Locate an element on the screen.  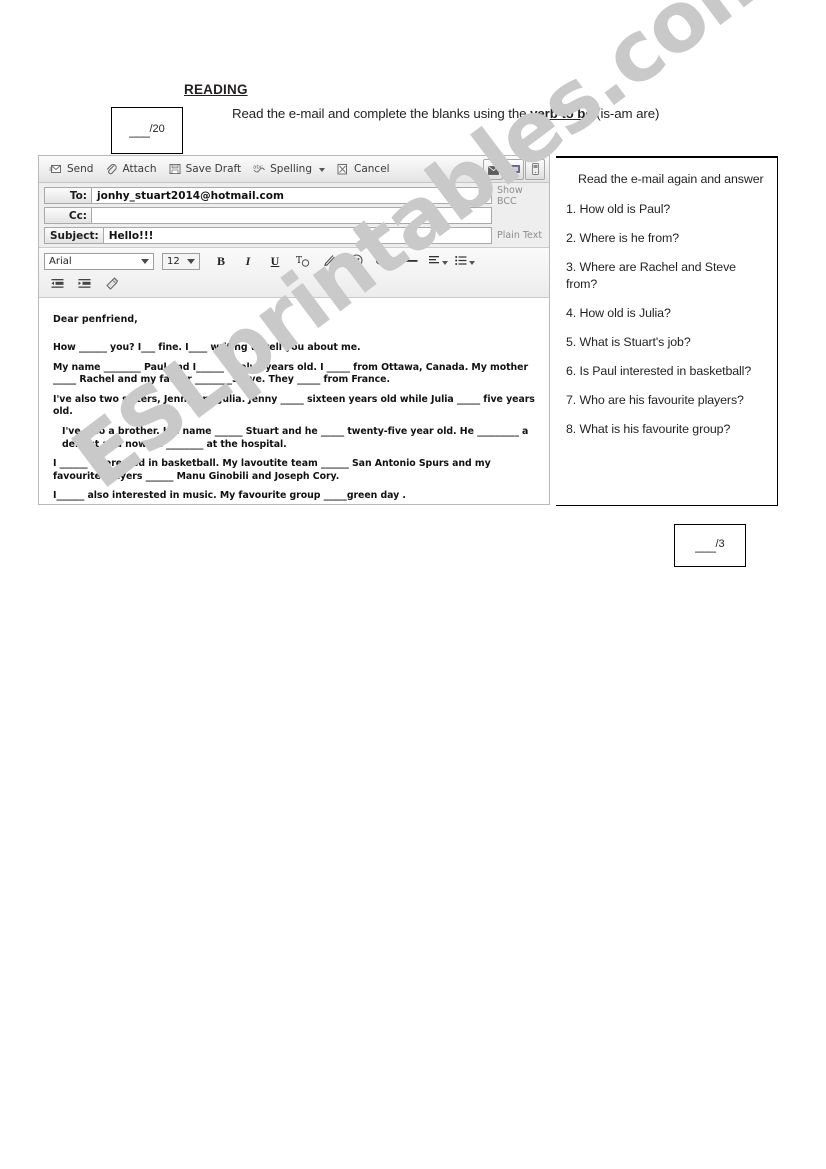
format-row-primary: Arial 12 B I U T is located at coordinates (294, 261).